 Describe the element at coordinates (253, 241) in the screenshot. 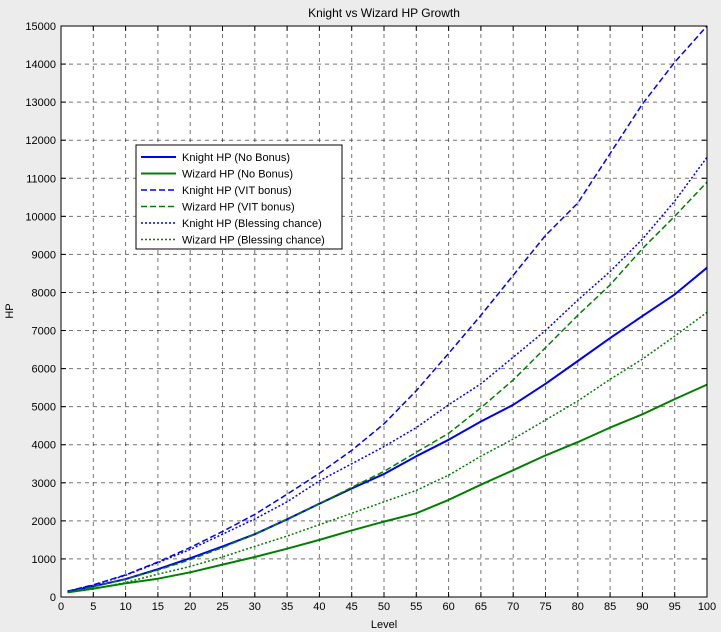

I see `legend-label-5: Wizard HP (Blessing chance)` at that location.